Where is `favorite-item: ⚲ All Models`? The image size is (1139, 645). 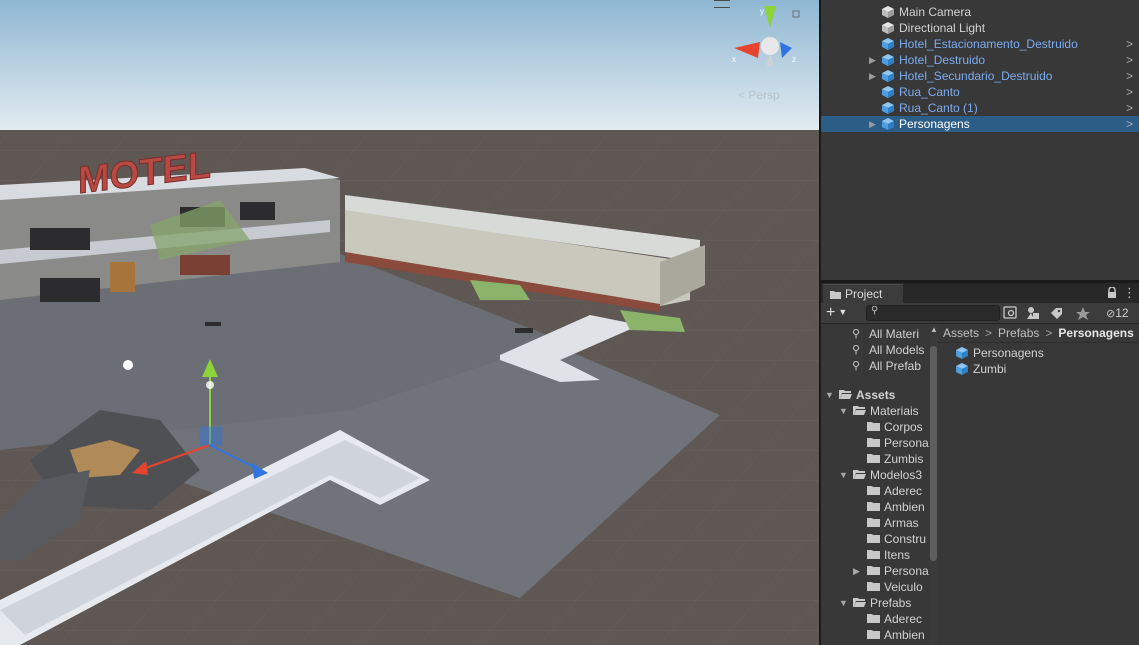 favorite-item: ⚲ All Models is located at coordinates (875, 350).